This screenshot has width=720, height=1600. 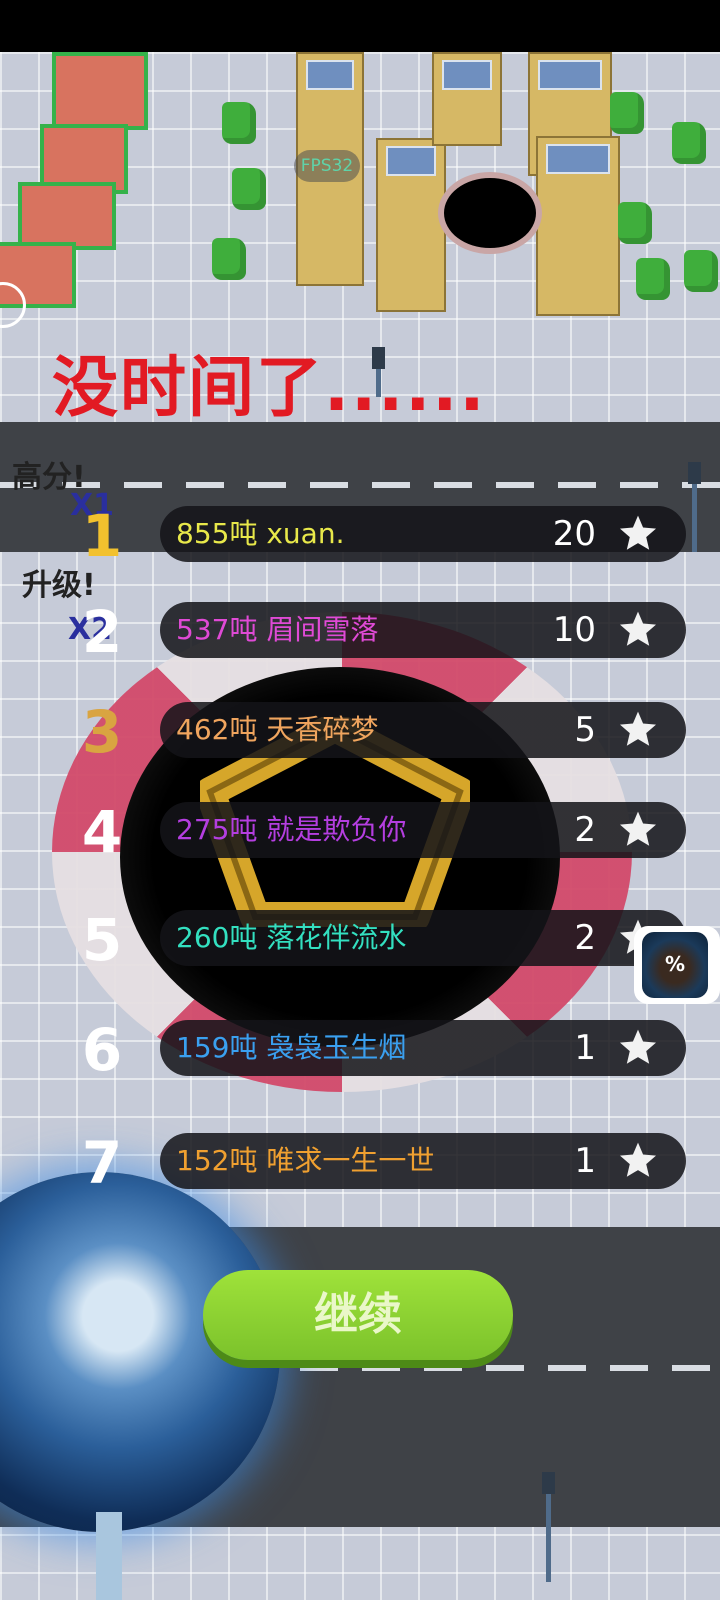 I want to click on planet-stand, so click(x=109, y=1556).